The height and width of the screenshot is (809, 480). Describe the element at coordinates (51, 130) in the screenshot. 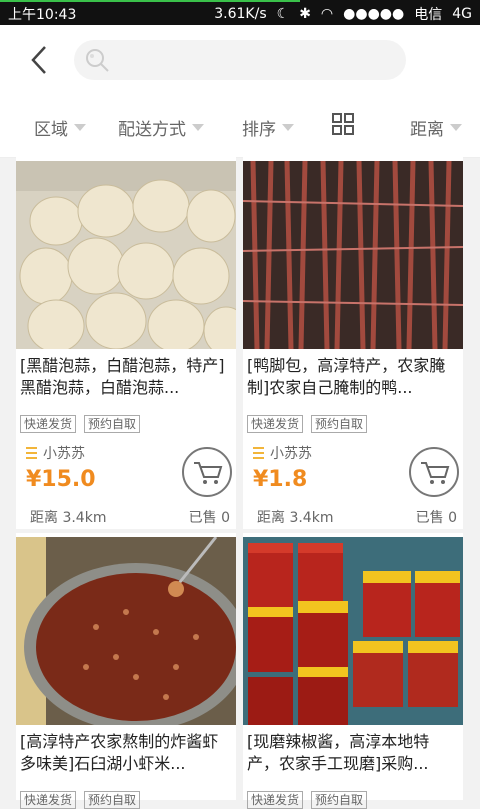

I see `filter-region-label: 区域` at that location.